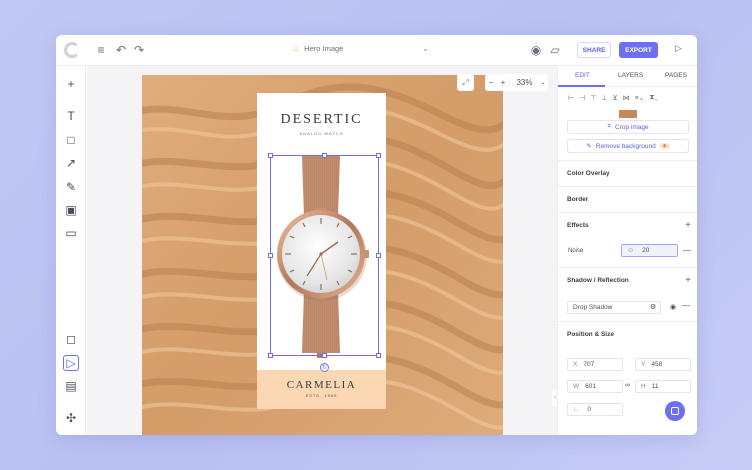  I want to click on fit-screen-button: ⤢, so click(465, 82).